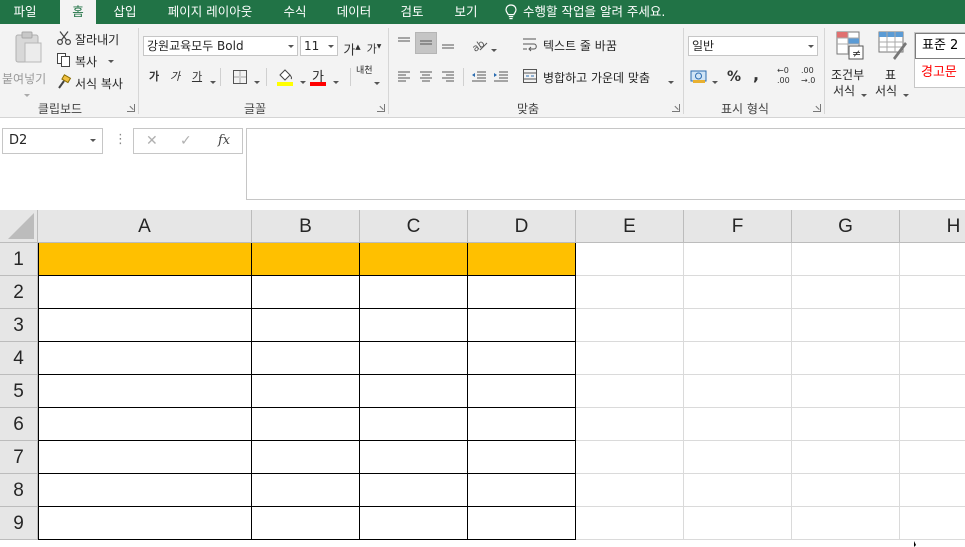 This screenshot has height=547, width=965. Describe the element at coordinates (414, 325) in the screenshot. I see `cell-c3` at that location.